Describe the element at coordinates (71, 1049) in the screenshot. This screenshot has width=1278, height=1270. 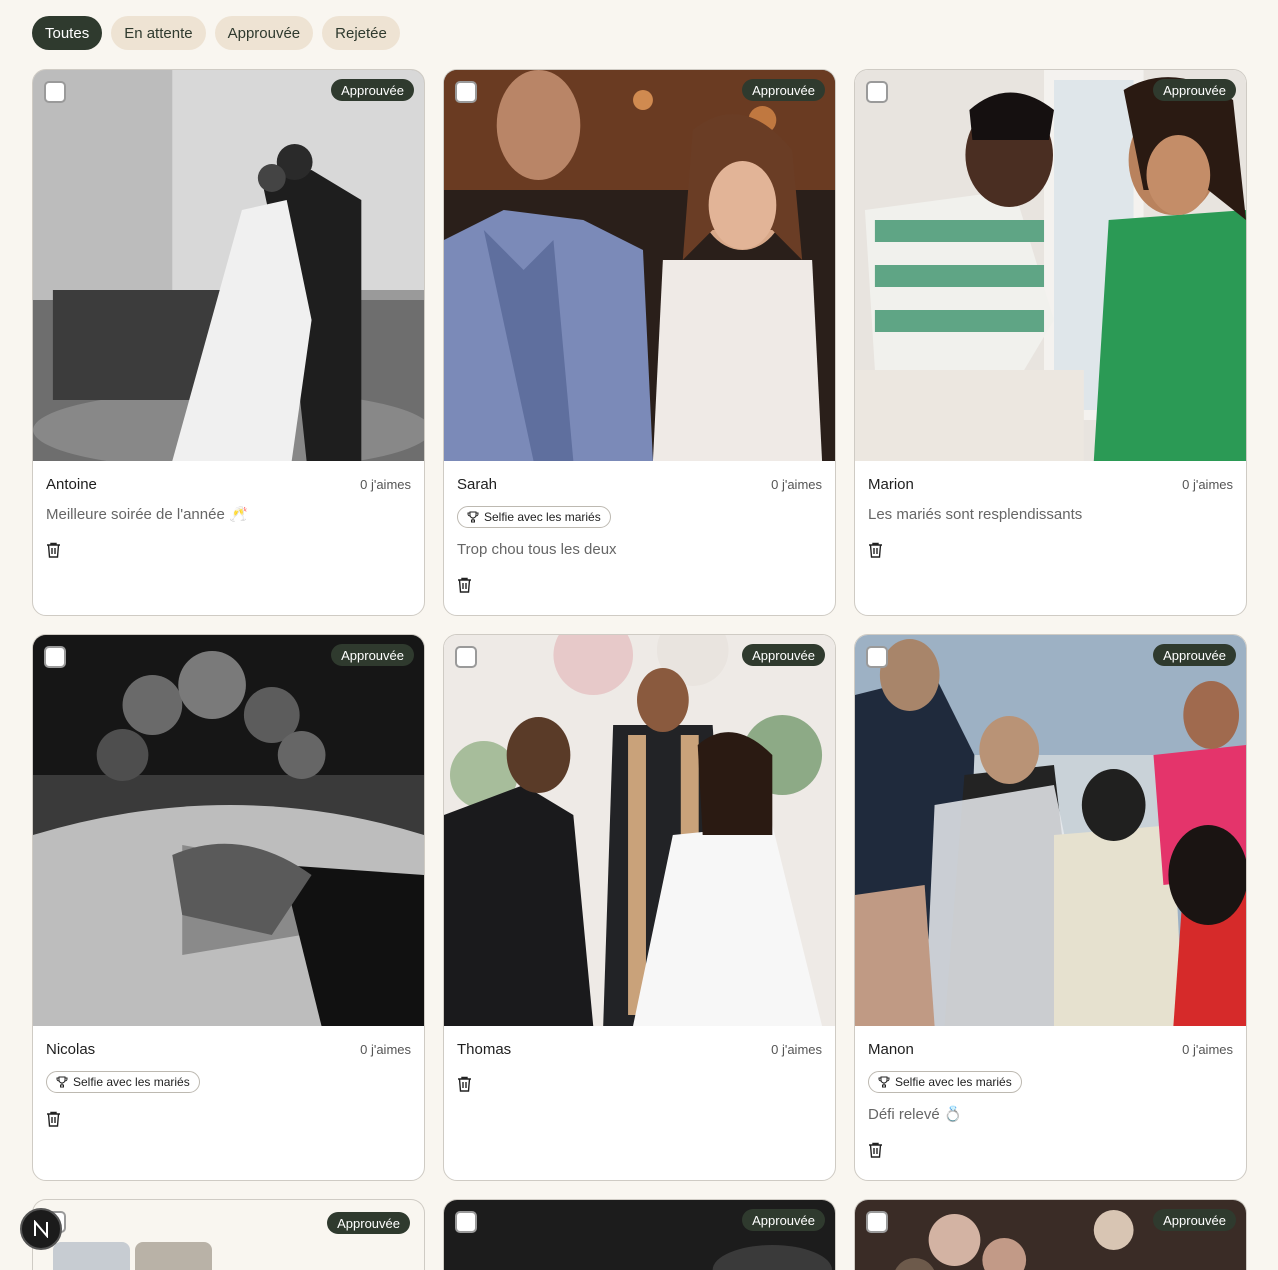
I see `author-name: Nicolas` at that location.